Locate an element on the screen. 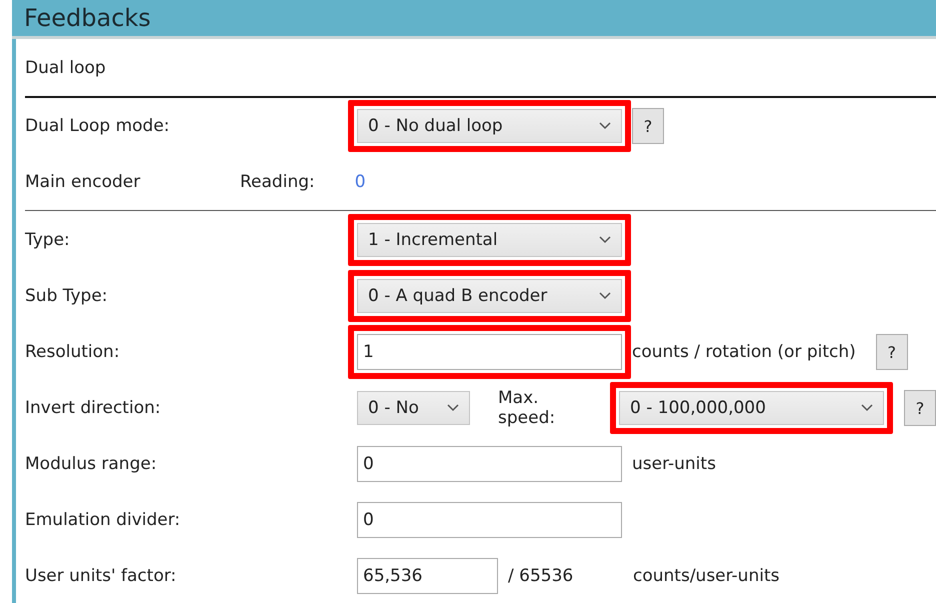 The height and width of the screenshot is (603, 936). field-label: Reading: is located at coordinates (277, 182).